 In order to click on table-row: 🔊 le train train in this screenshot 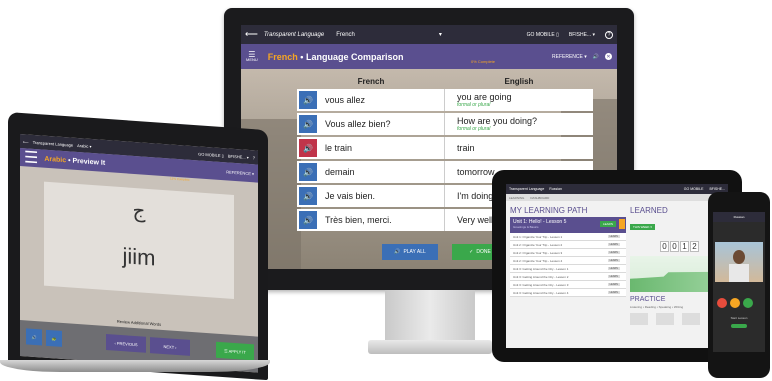, I will do `click(445, 148)`.